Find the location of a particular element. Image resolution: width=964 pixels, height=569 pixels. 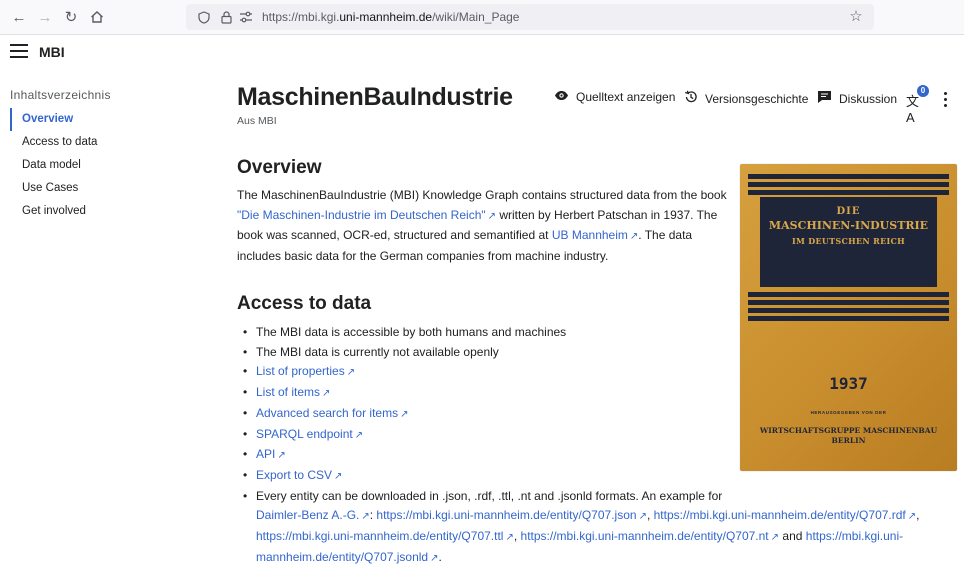

overview-heading: Overview is located at coordinates (279, 167).